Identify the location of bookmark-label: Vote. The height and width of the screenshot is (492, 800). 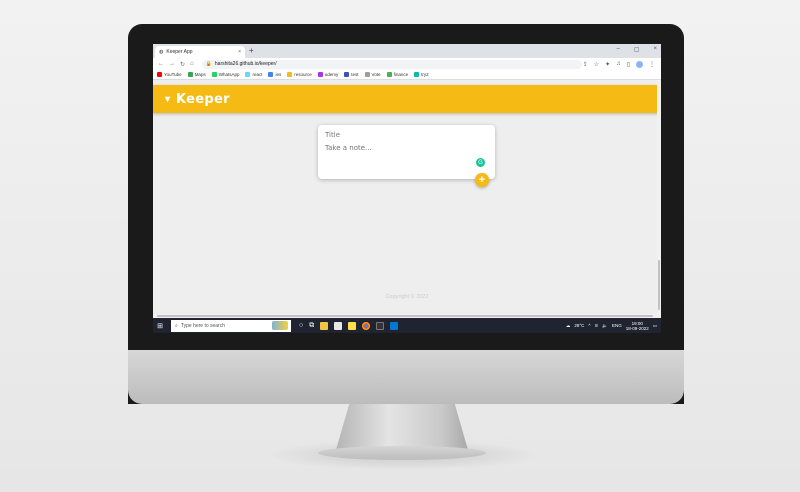
(376, 74).